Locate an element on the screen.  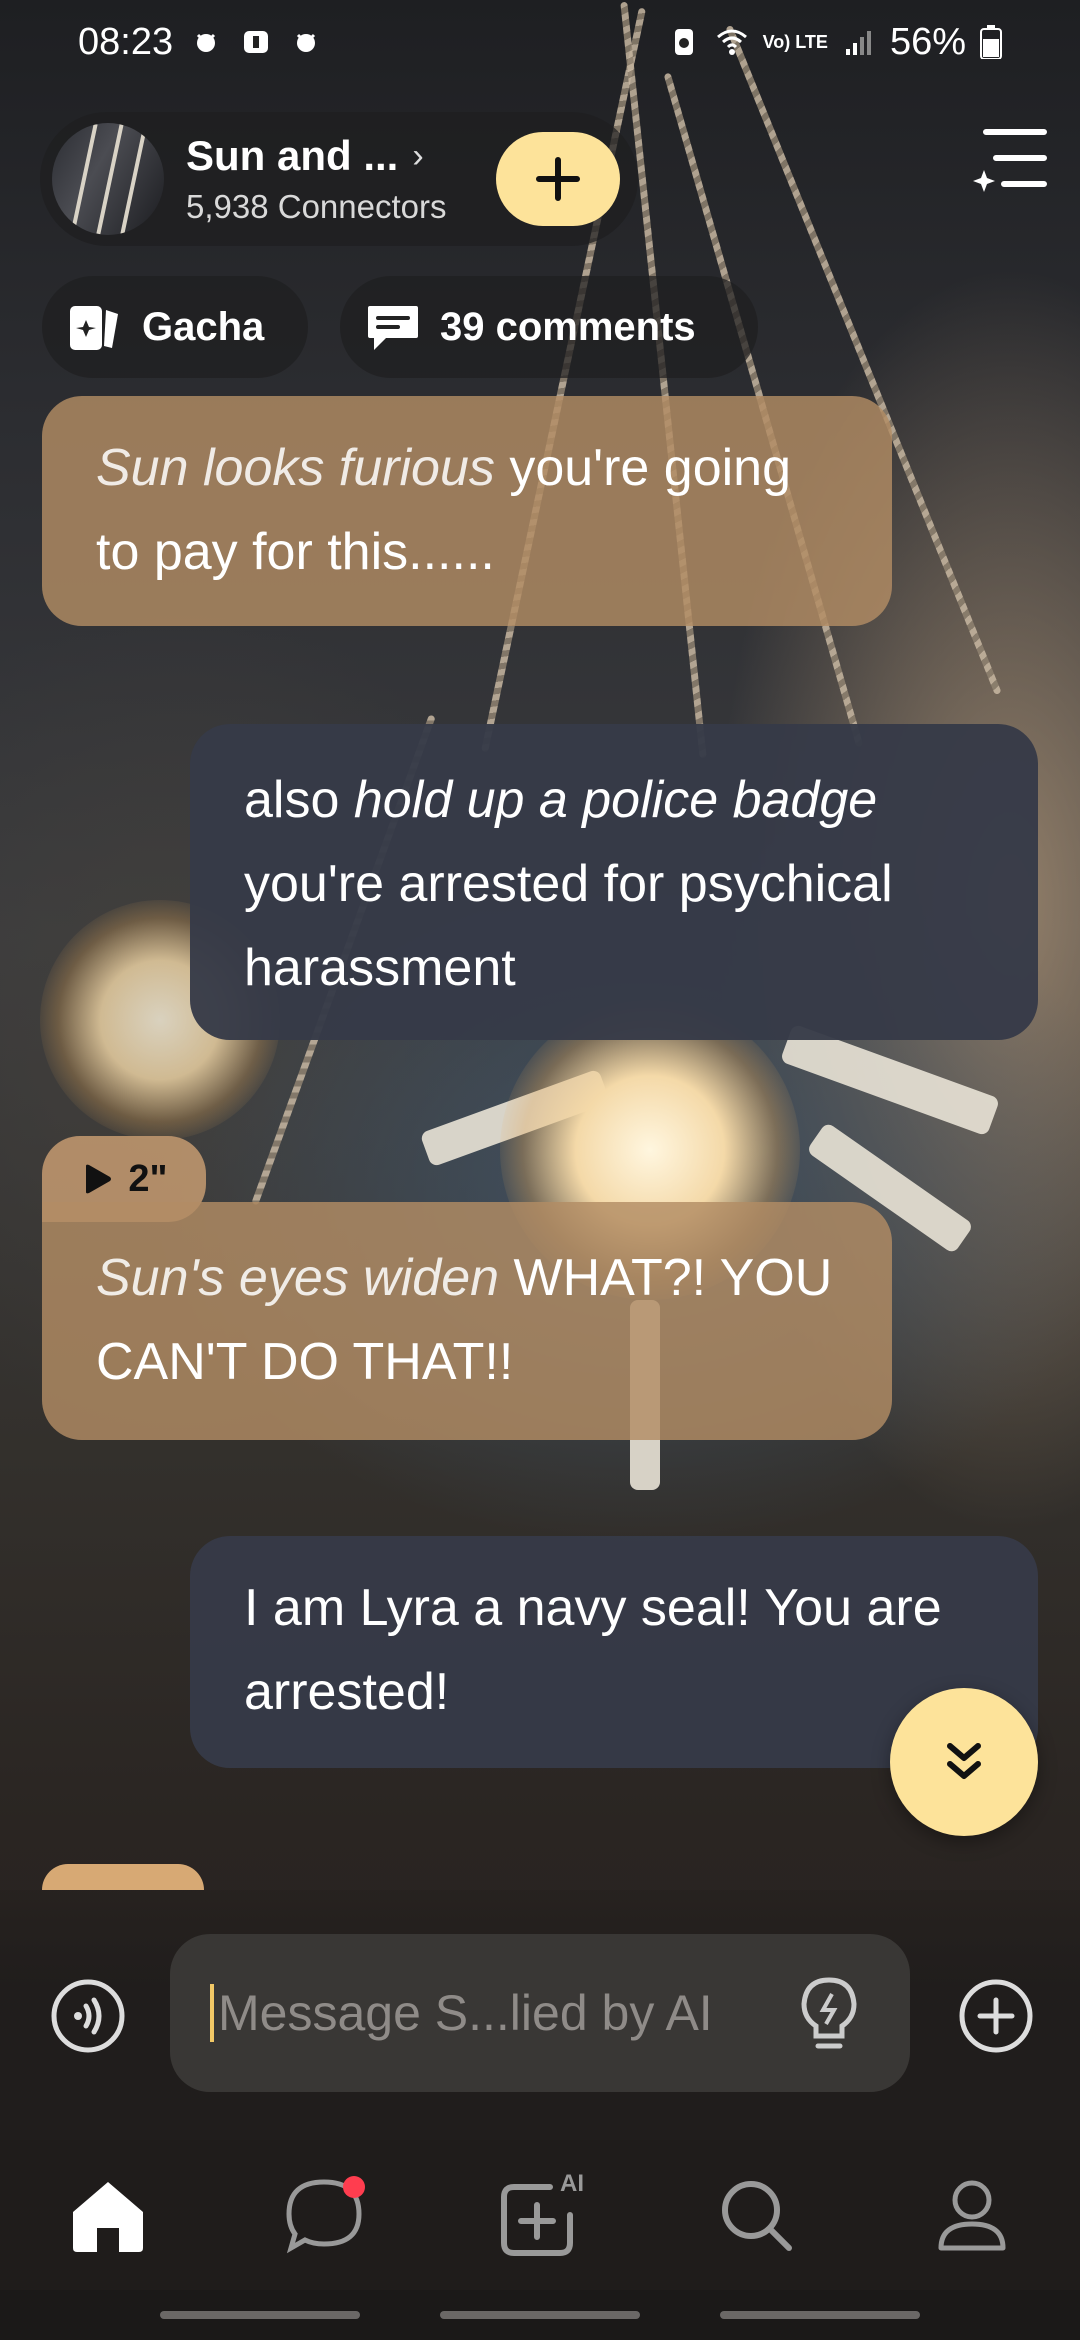
plus-circle-icon is located at coordinates (996, 2016).